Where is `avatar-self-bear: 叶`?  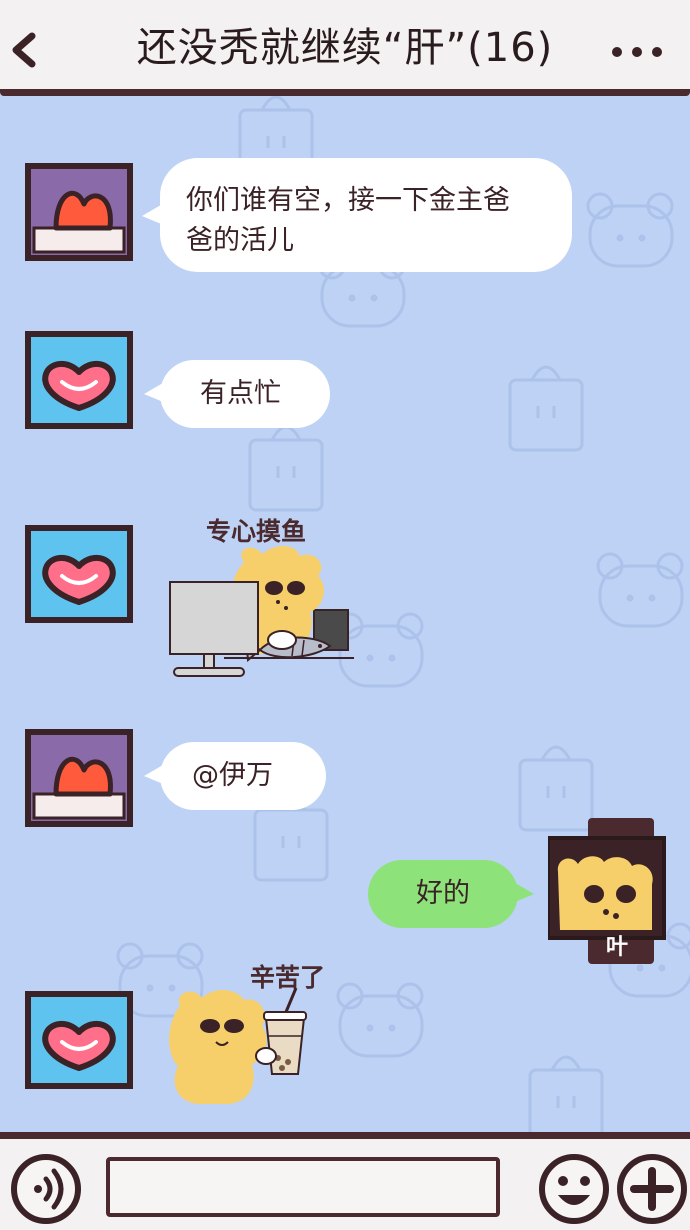 avatar-self-bear: 叶 is located at coordinates (607, 891).